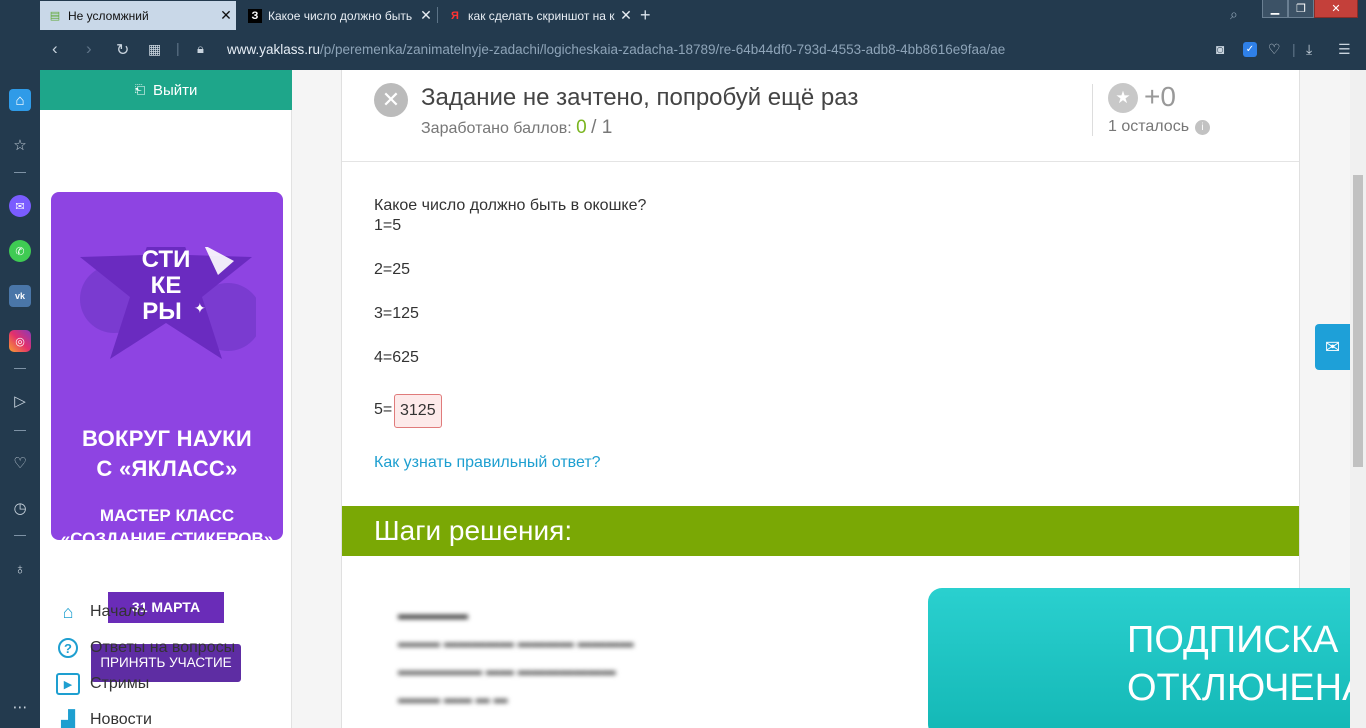 This screenshot has width=1366, height=728. I want to click on whatsapp-icon: ✆, so click(20, 251).